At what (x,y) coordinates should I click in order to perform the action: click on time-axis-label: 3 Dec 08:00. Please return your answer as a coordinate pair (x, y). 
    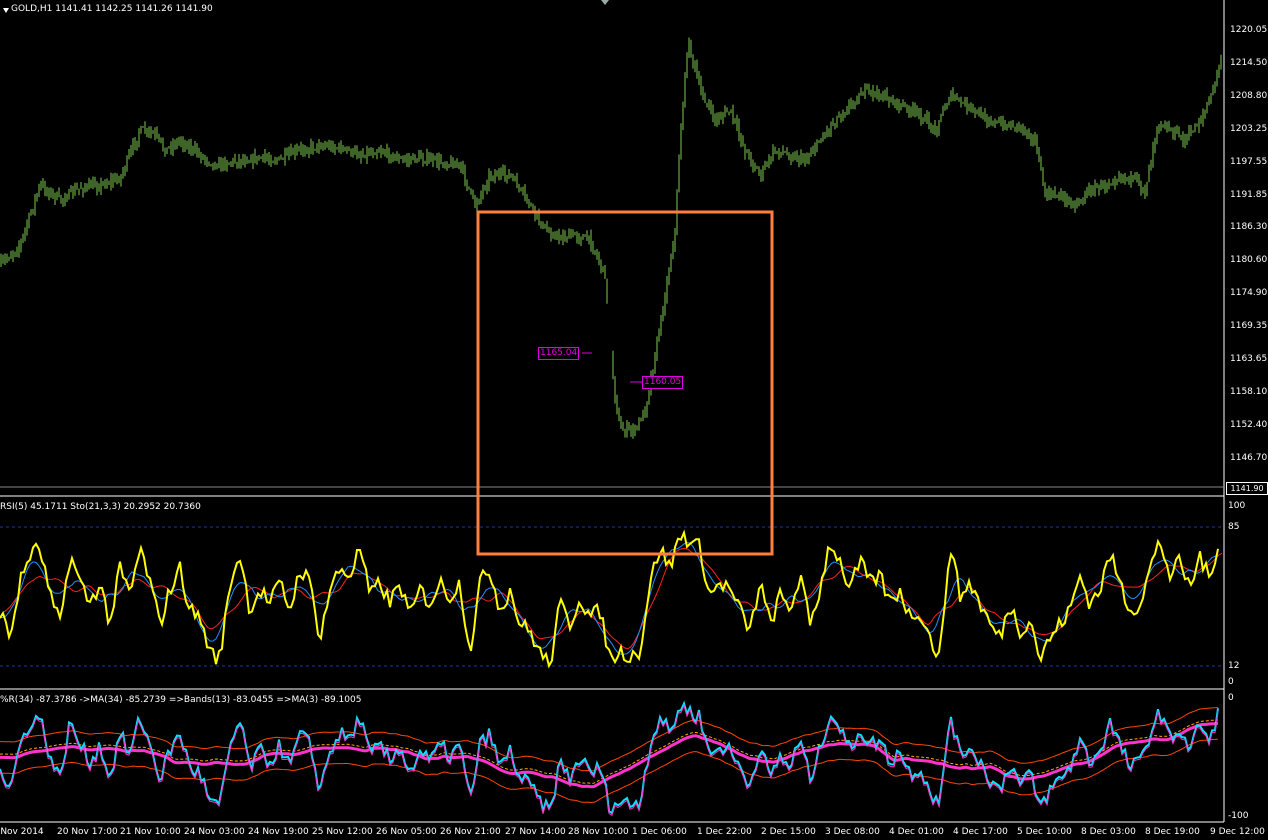
    Looking at the image, I should click on (852, 832).